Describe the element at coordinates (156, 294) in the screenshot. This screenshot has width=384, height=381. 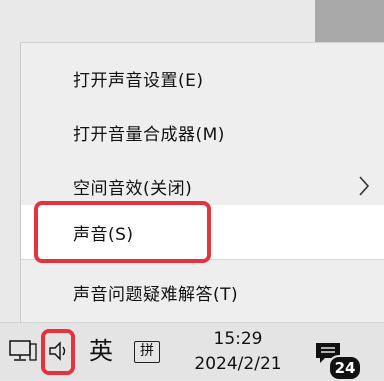
I see `menu-item-label: 声音问题疑难解答(T)` at that location.